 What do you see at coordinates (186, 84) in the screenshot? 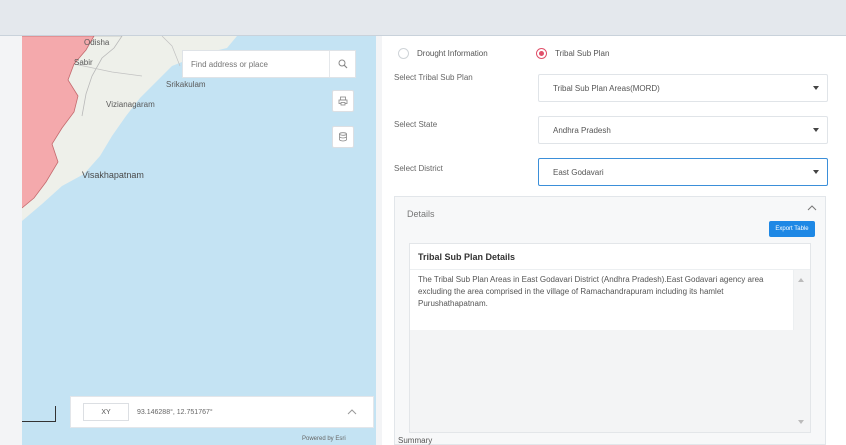
I see `map-label-srikakulam: Srikakulam` at bounding box center [186, 84].